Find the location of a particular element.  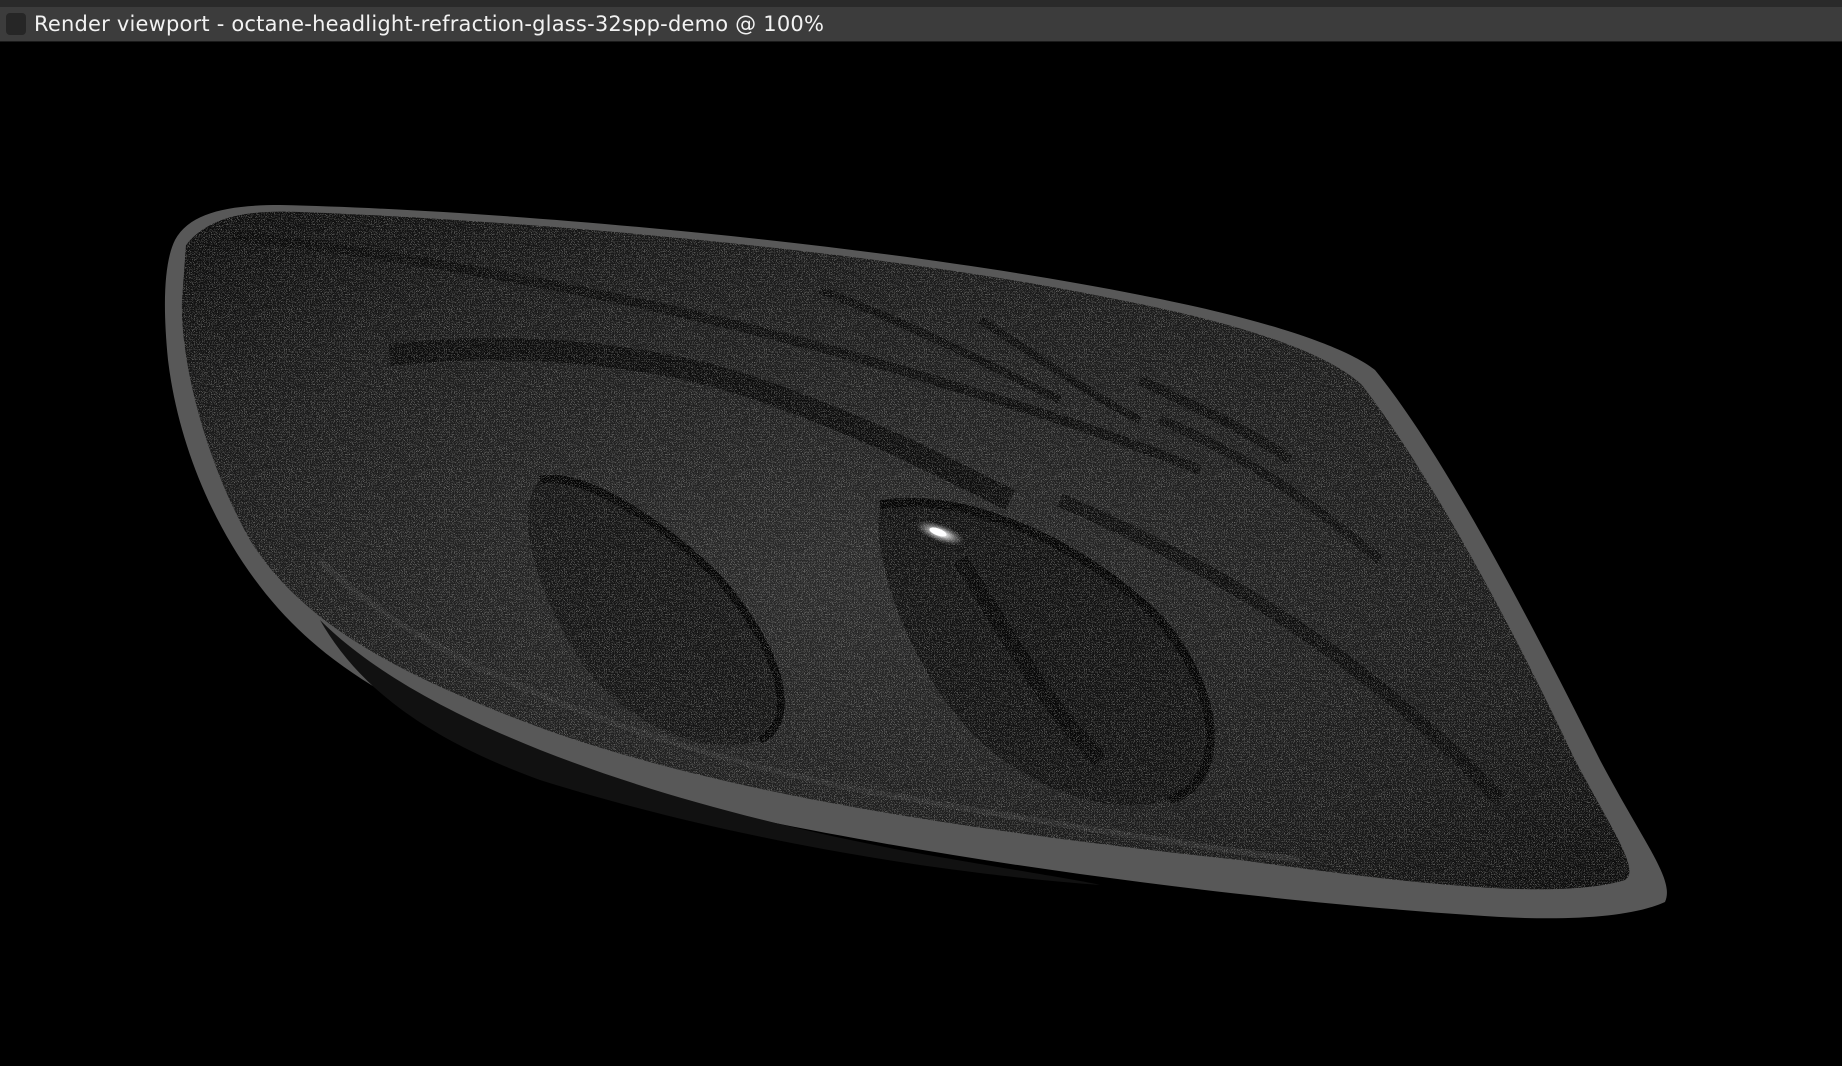

window-badge-icon is located at coordinates (16, 24).